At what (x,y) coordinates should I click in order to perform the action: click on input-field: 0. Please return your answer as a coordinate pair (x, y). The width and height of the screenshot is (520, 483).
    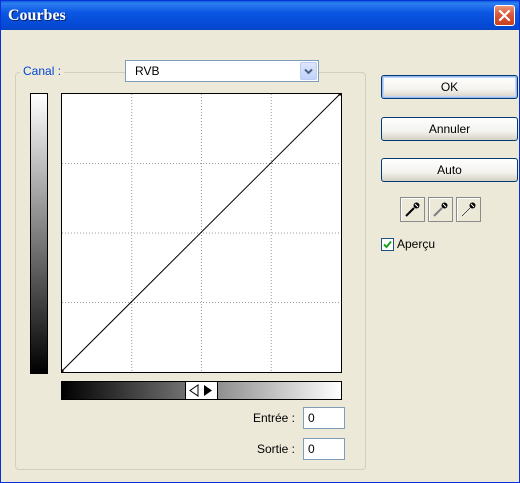
    Looking at the image, I should click on (324, 418).